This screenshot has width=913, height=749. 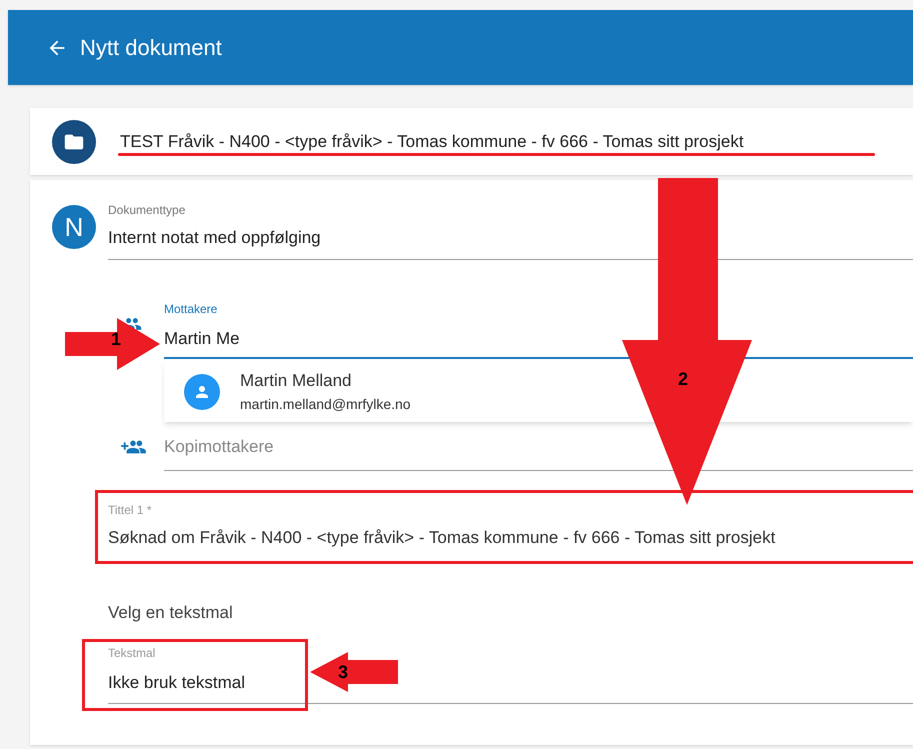 I want to click on suggestion-item: Martin Melland martin.melland@mrfylke.no, so click(x=295, y=391).